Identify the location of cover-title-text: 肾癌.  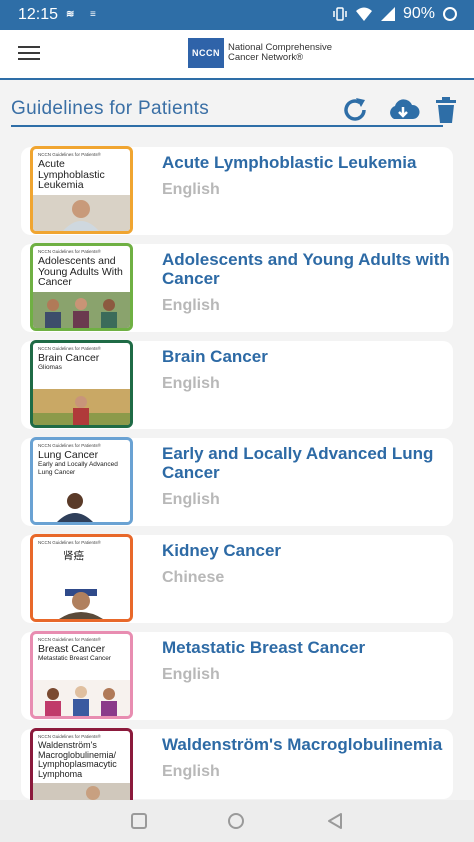
(73, 556).